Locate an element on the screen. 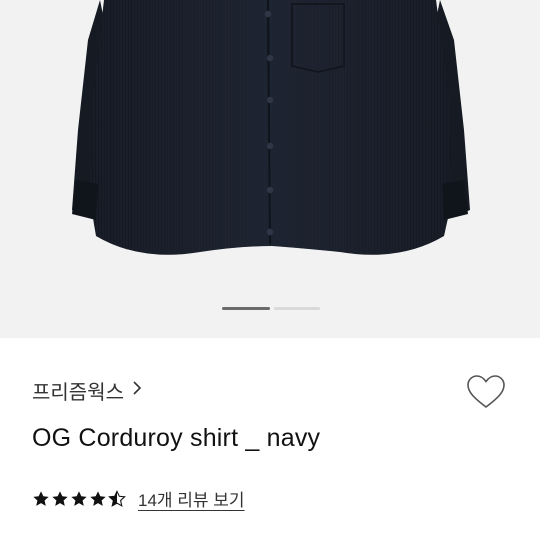  wishlist-button is located at coordinates (486, 392).